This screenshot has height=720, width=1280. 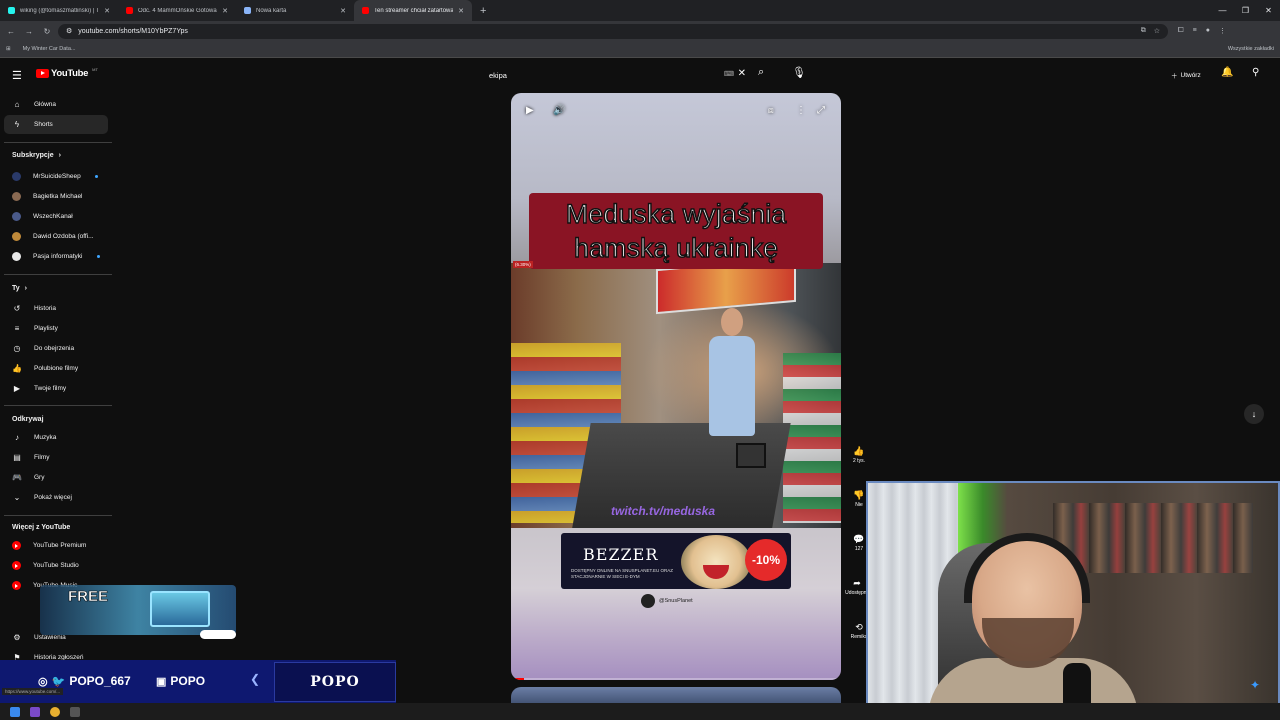 What do you see at coordinates (801, 110) in the screenshot?
I see `more-options-icon: ⋮` at bounding box center [801, 110].